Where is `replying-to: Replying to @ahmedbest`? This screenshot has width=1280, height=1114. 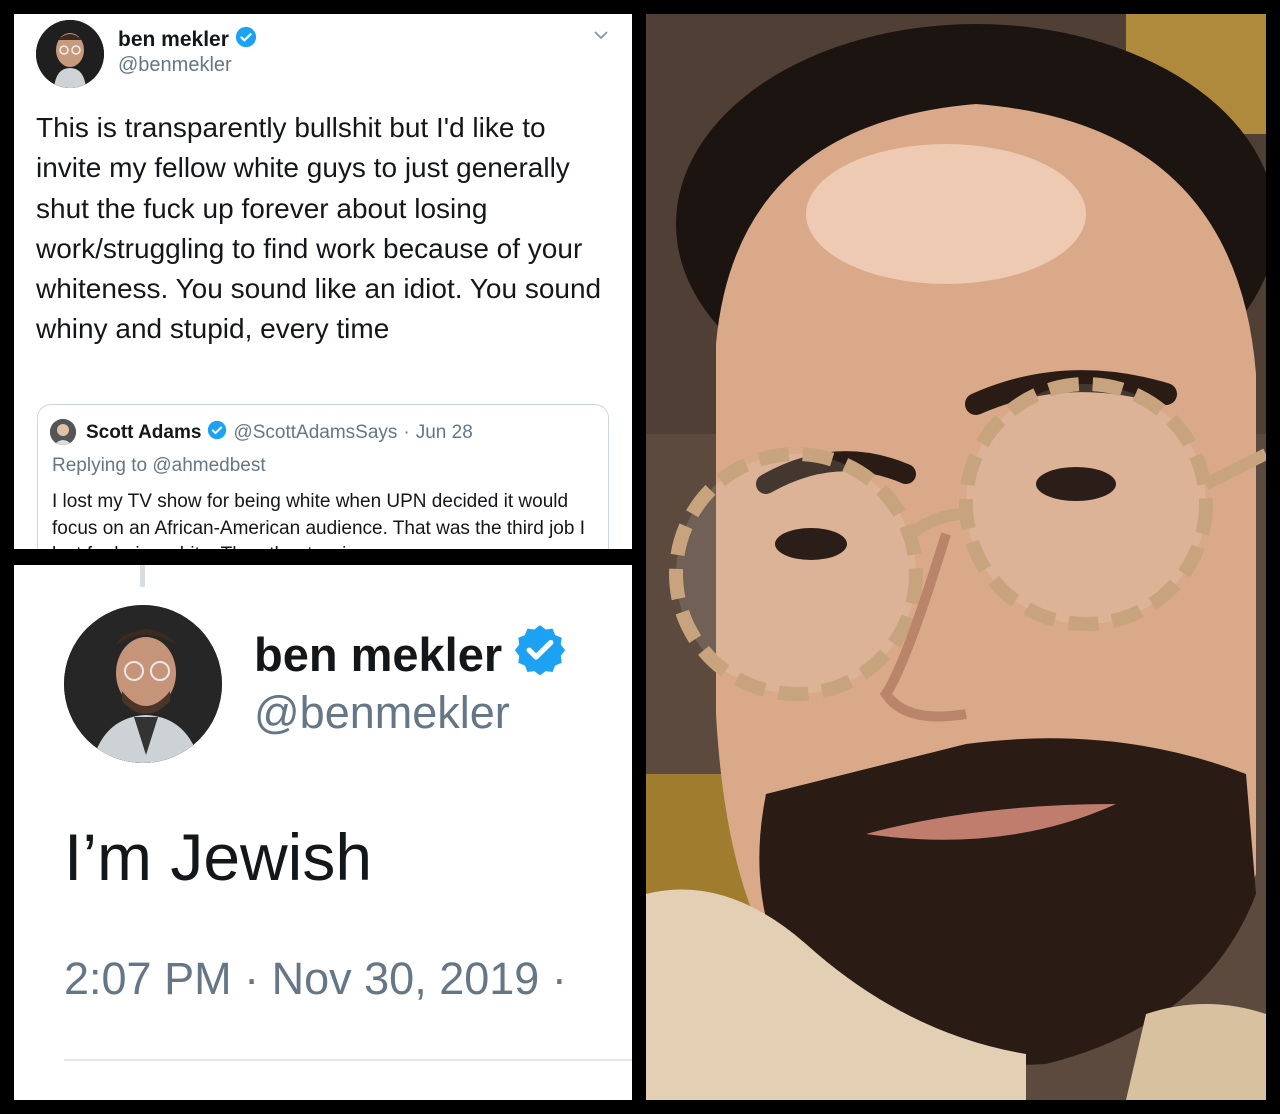
replying-to: Replying to @ahmedbest is located at coordinates (159, 466).